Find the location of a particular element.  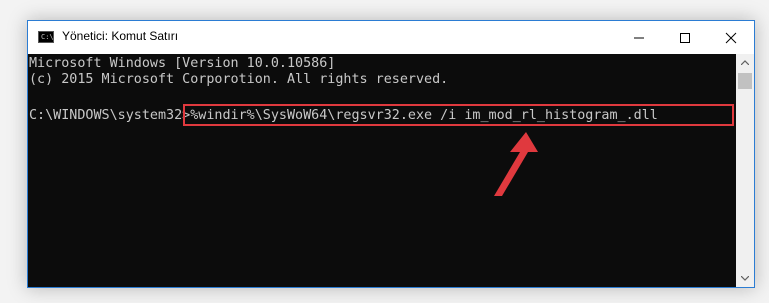

vertical-scrollbar is located at coordinates (745, 170).